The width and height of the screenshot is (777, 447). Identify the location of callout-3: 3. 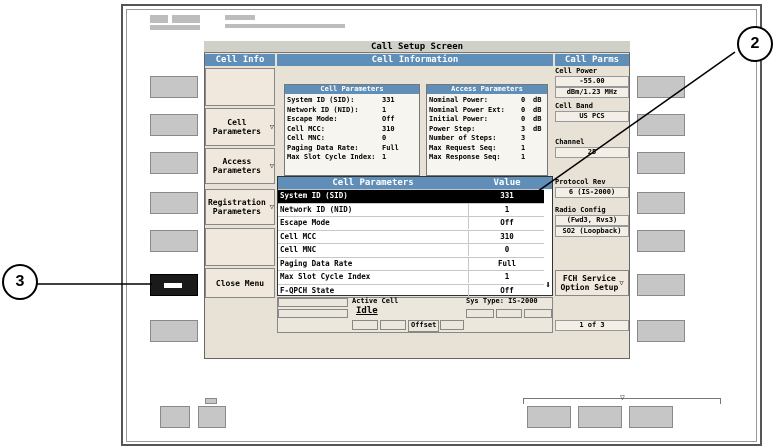
(20, 282).